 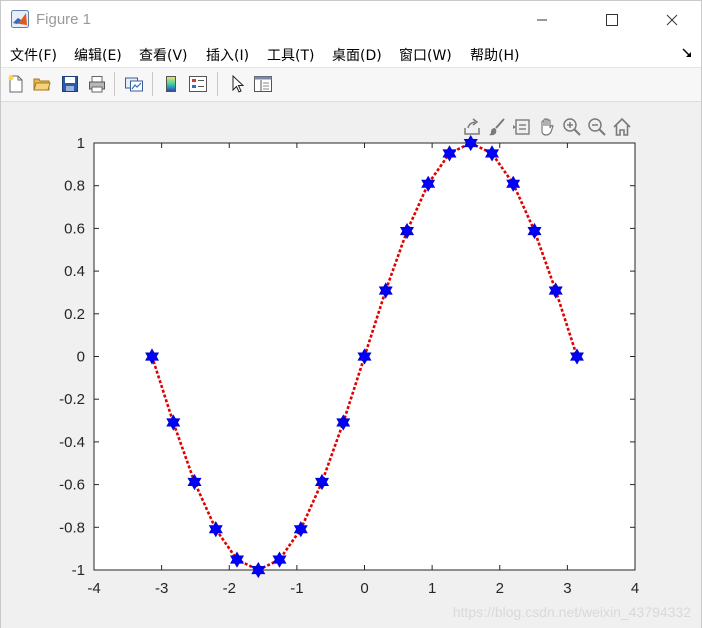 I want to click on open-folder-icon, so click(x=42, y=84).